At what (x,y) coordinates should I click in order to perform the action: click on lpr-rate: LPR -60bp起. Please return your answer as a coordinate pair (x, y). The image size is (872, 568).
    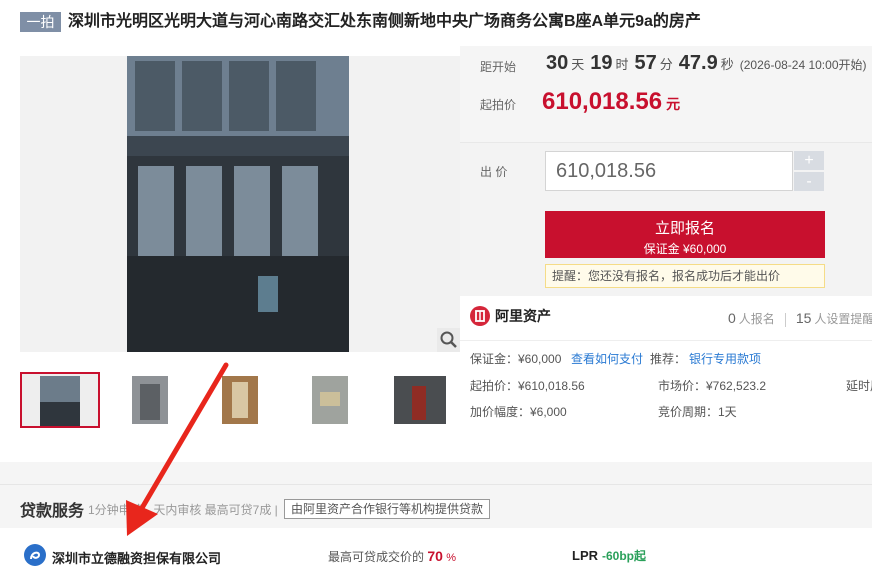
    Looking at the image, I should click on (609, 555).